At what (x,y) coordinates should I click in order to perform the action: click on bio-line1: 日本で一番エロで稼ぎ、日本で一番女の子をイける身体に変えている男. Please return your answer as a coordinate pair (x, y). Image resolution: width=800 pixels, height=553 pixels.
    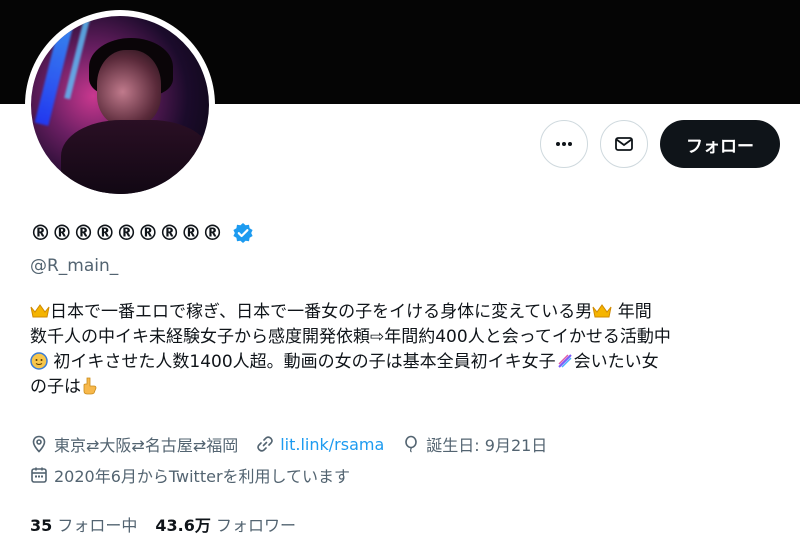
    Looking at the image, I should click on (321, 312).